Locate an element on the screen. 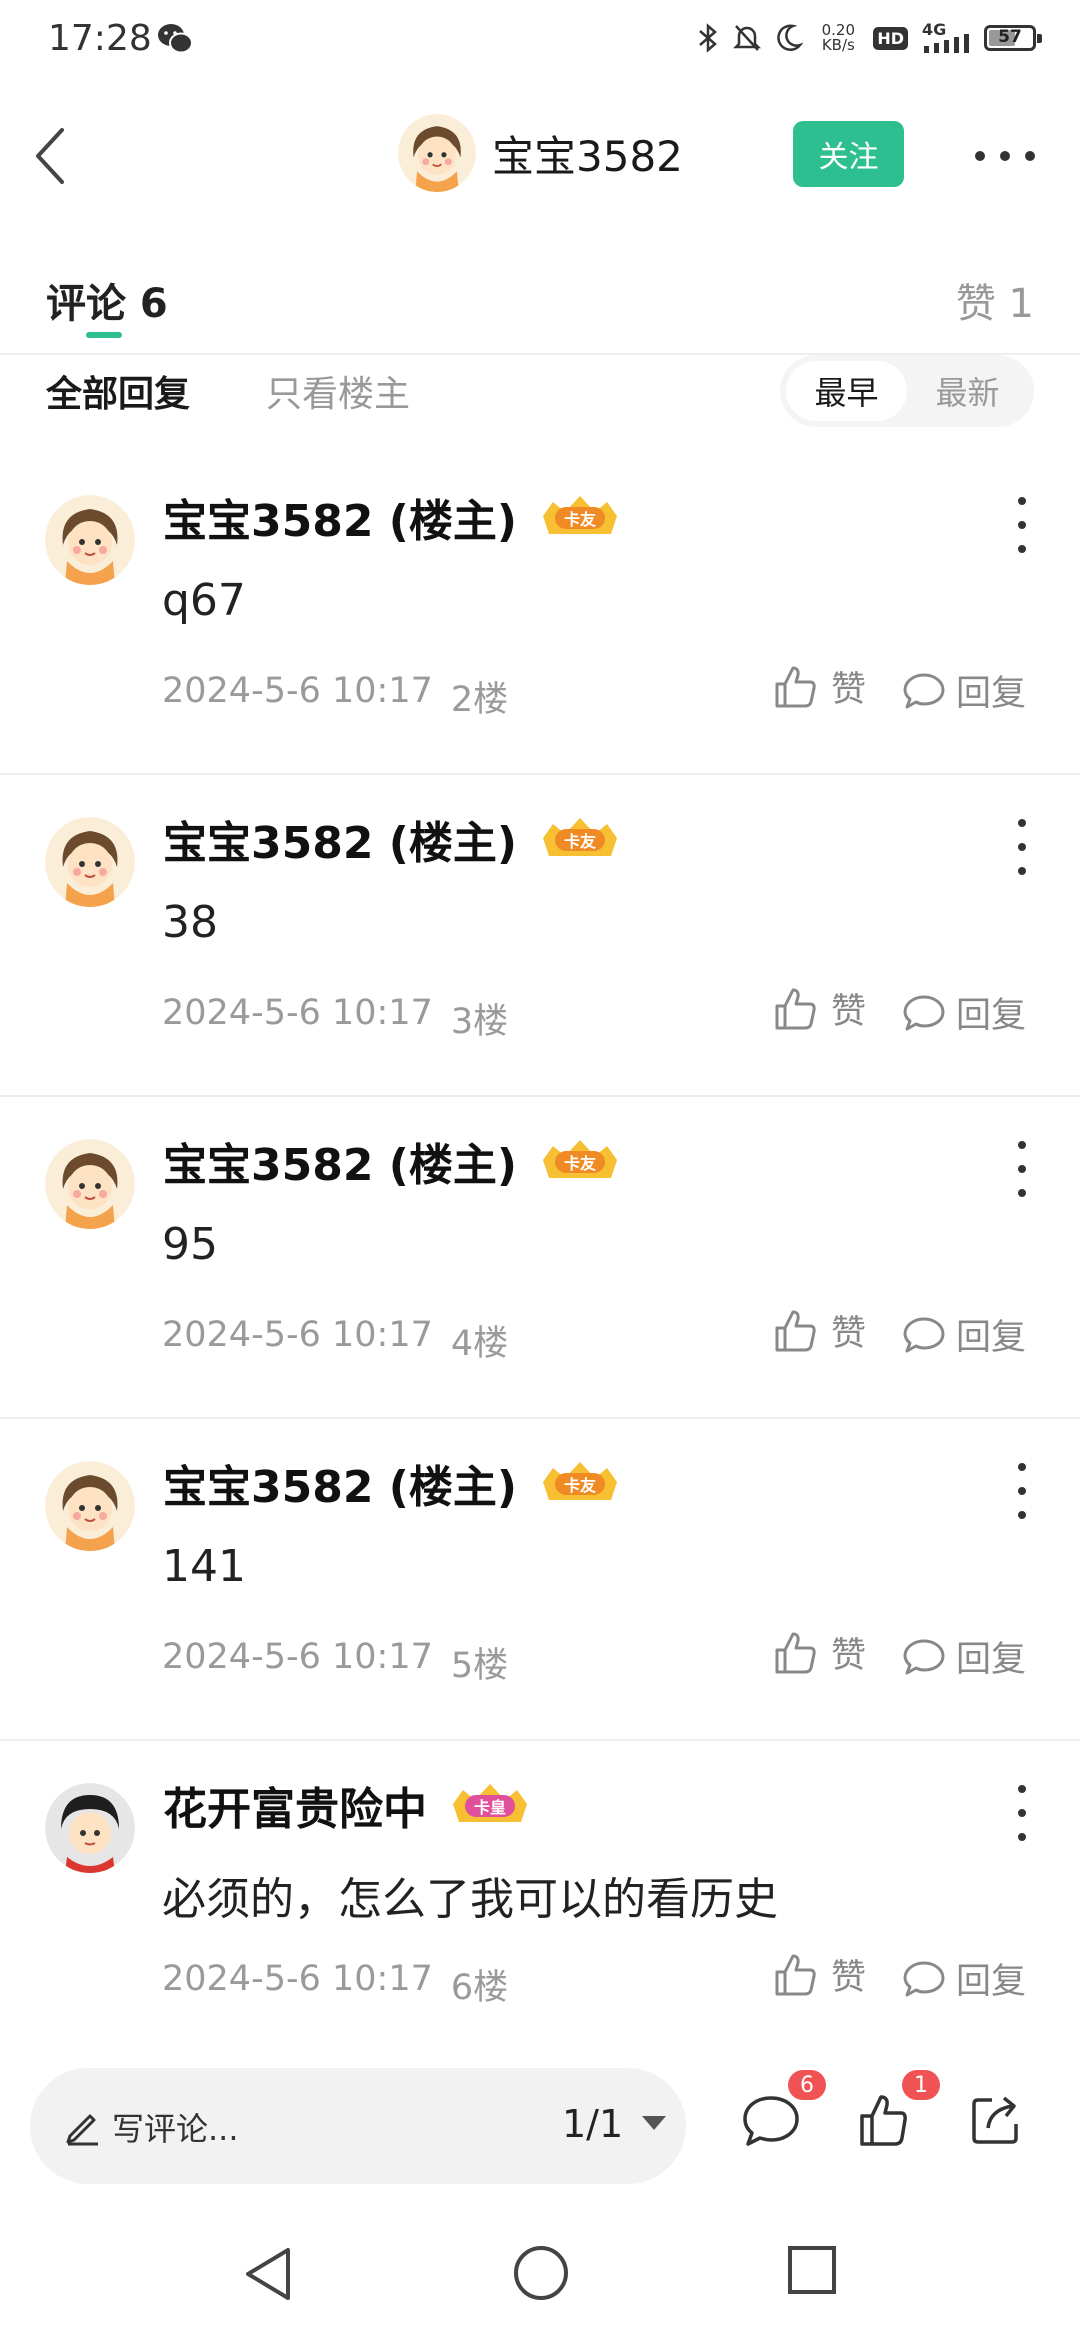 This screenshot has width=1080, height=2340. tab-comments: 评论 6 is located at coordinates (107, 300).